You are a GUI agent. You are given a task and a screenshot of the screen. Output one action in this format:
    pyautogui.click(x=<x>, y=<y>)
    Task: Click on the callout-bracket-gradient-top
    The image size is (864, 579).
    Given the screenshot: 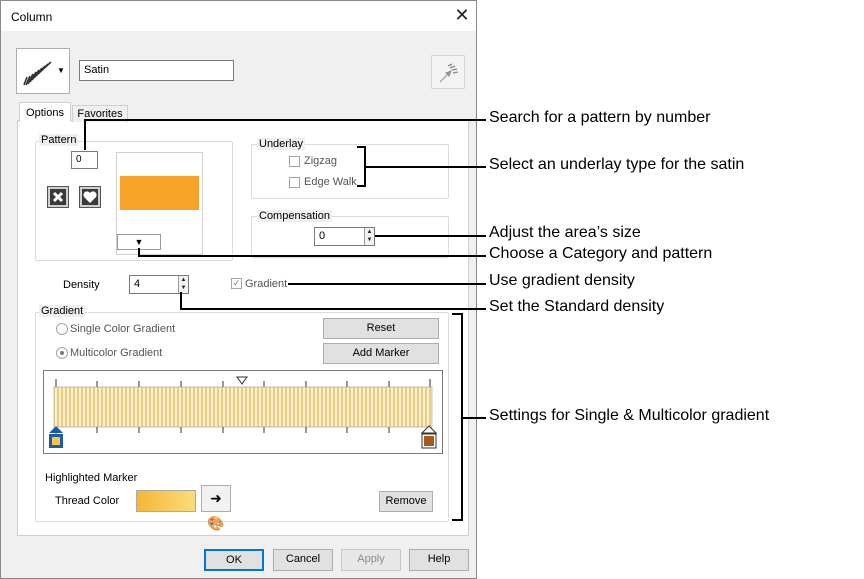 What is the action you would take?
    pyautogui.click(x=457, y=314)
    